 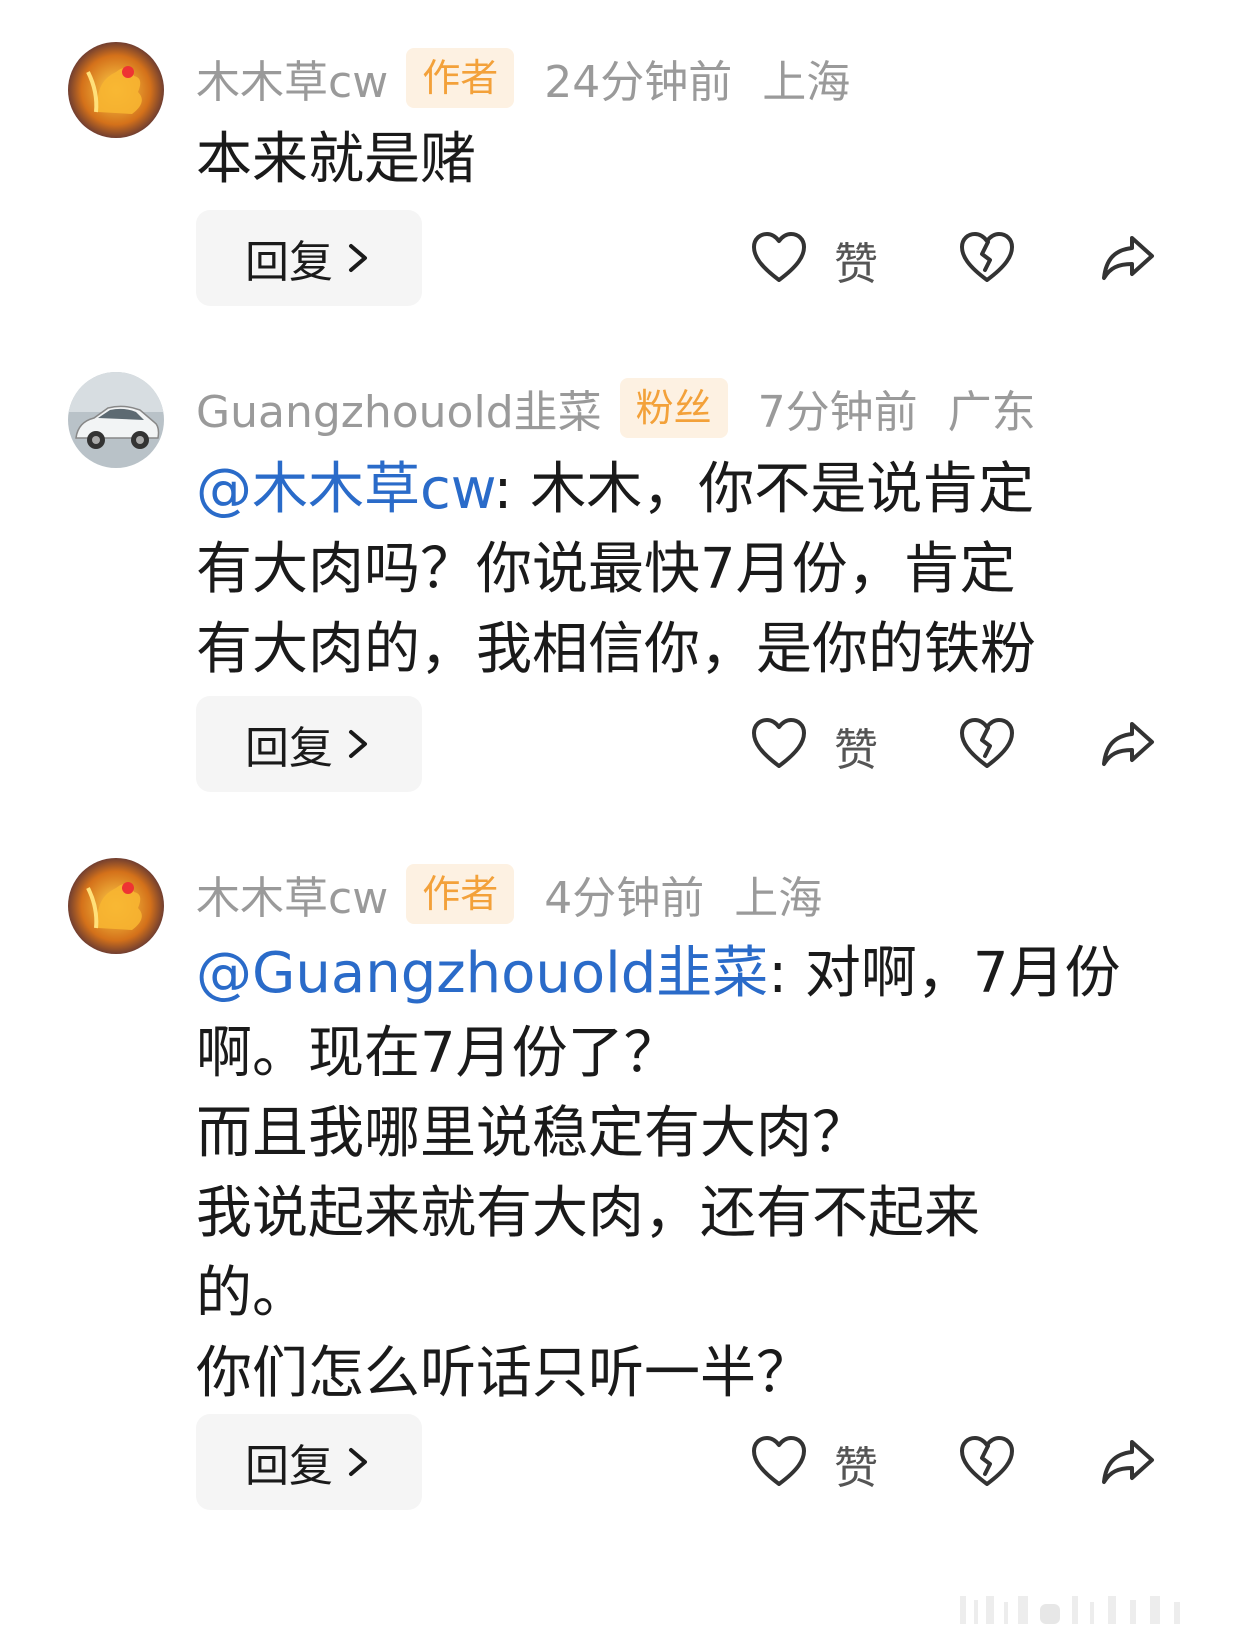 What do you see at coordinates (345, 489) in the screenshot?
I see `mention-link: @木木草cw` at bounding box center [345, 489].